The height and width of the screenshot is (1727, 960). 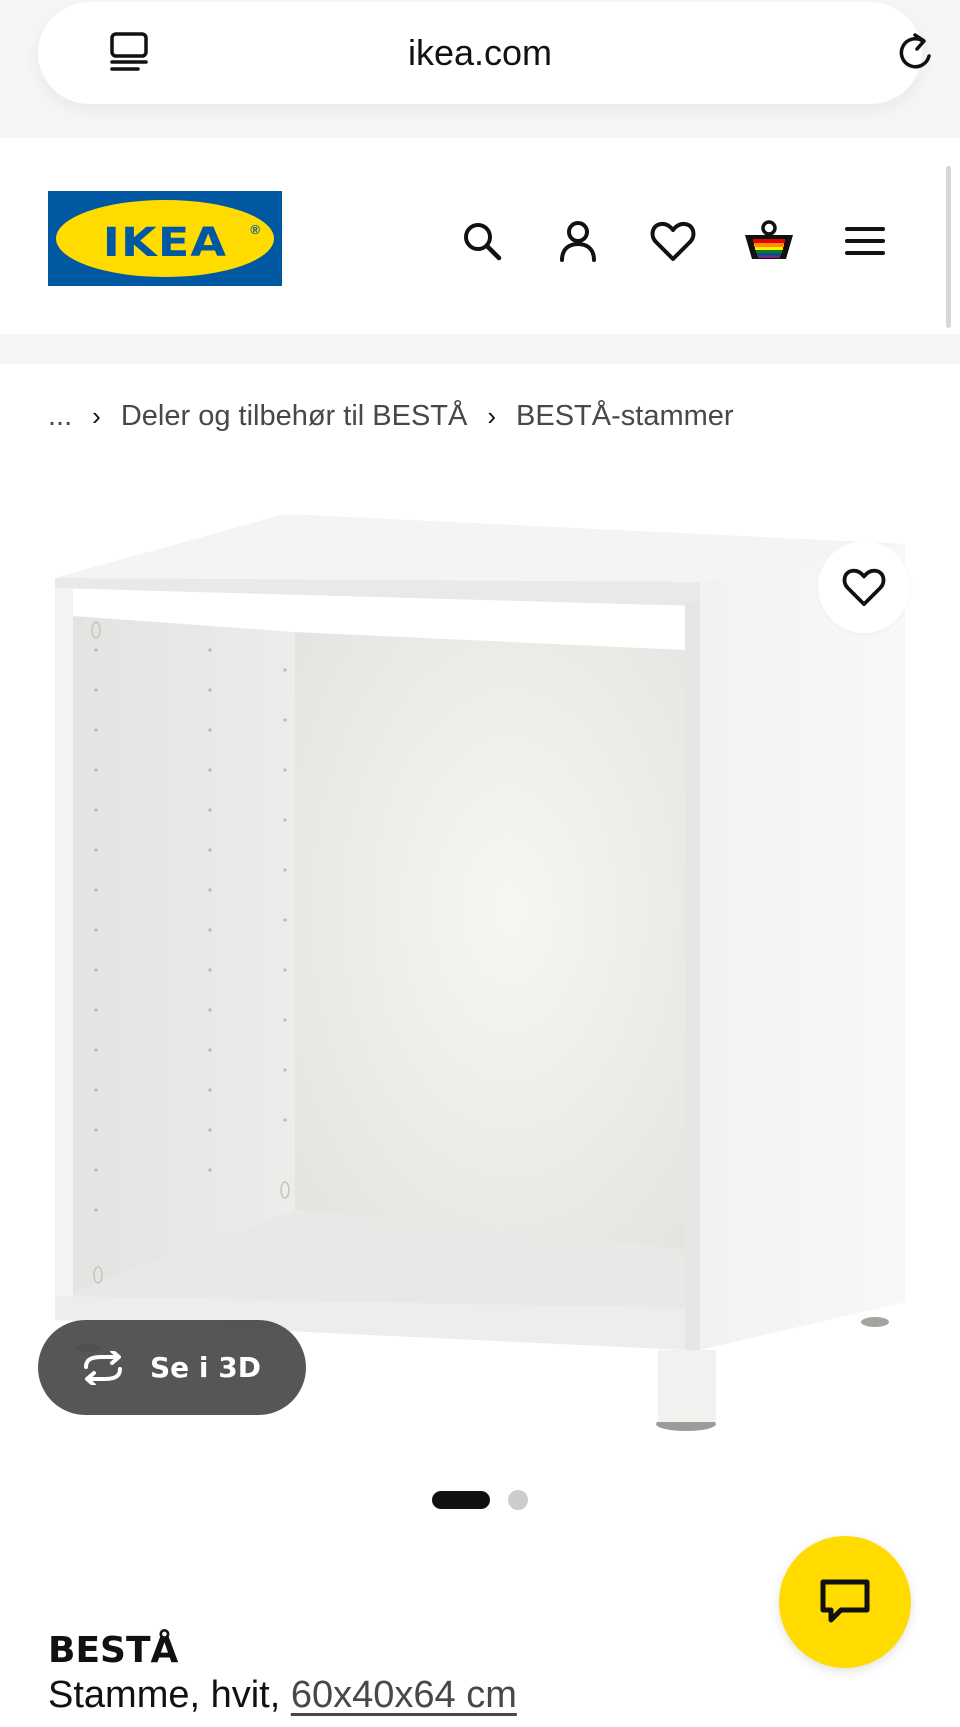 What do you see at coordinates (916, 53) in the screenshot?
I see `reload-icon` at bounding box center [916, 53].